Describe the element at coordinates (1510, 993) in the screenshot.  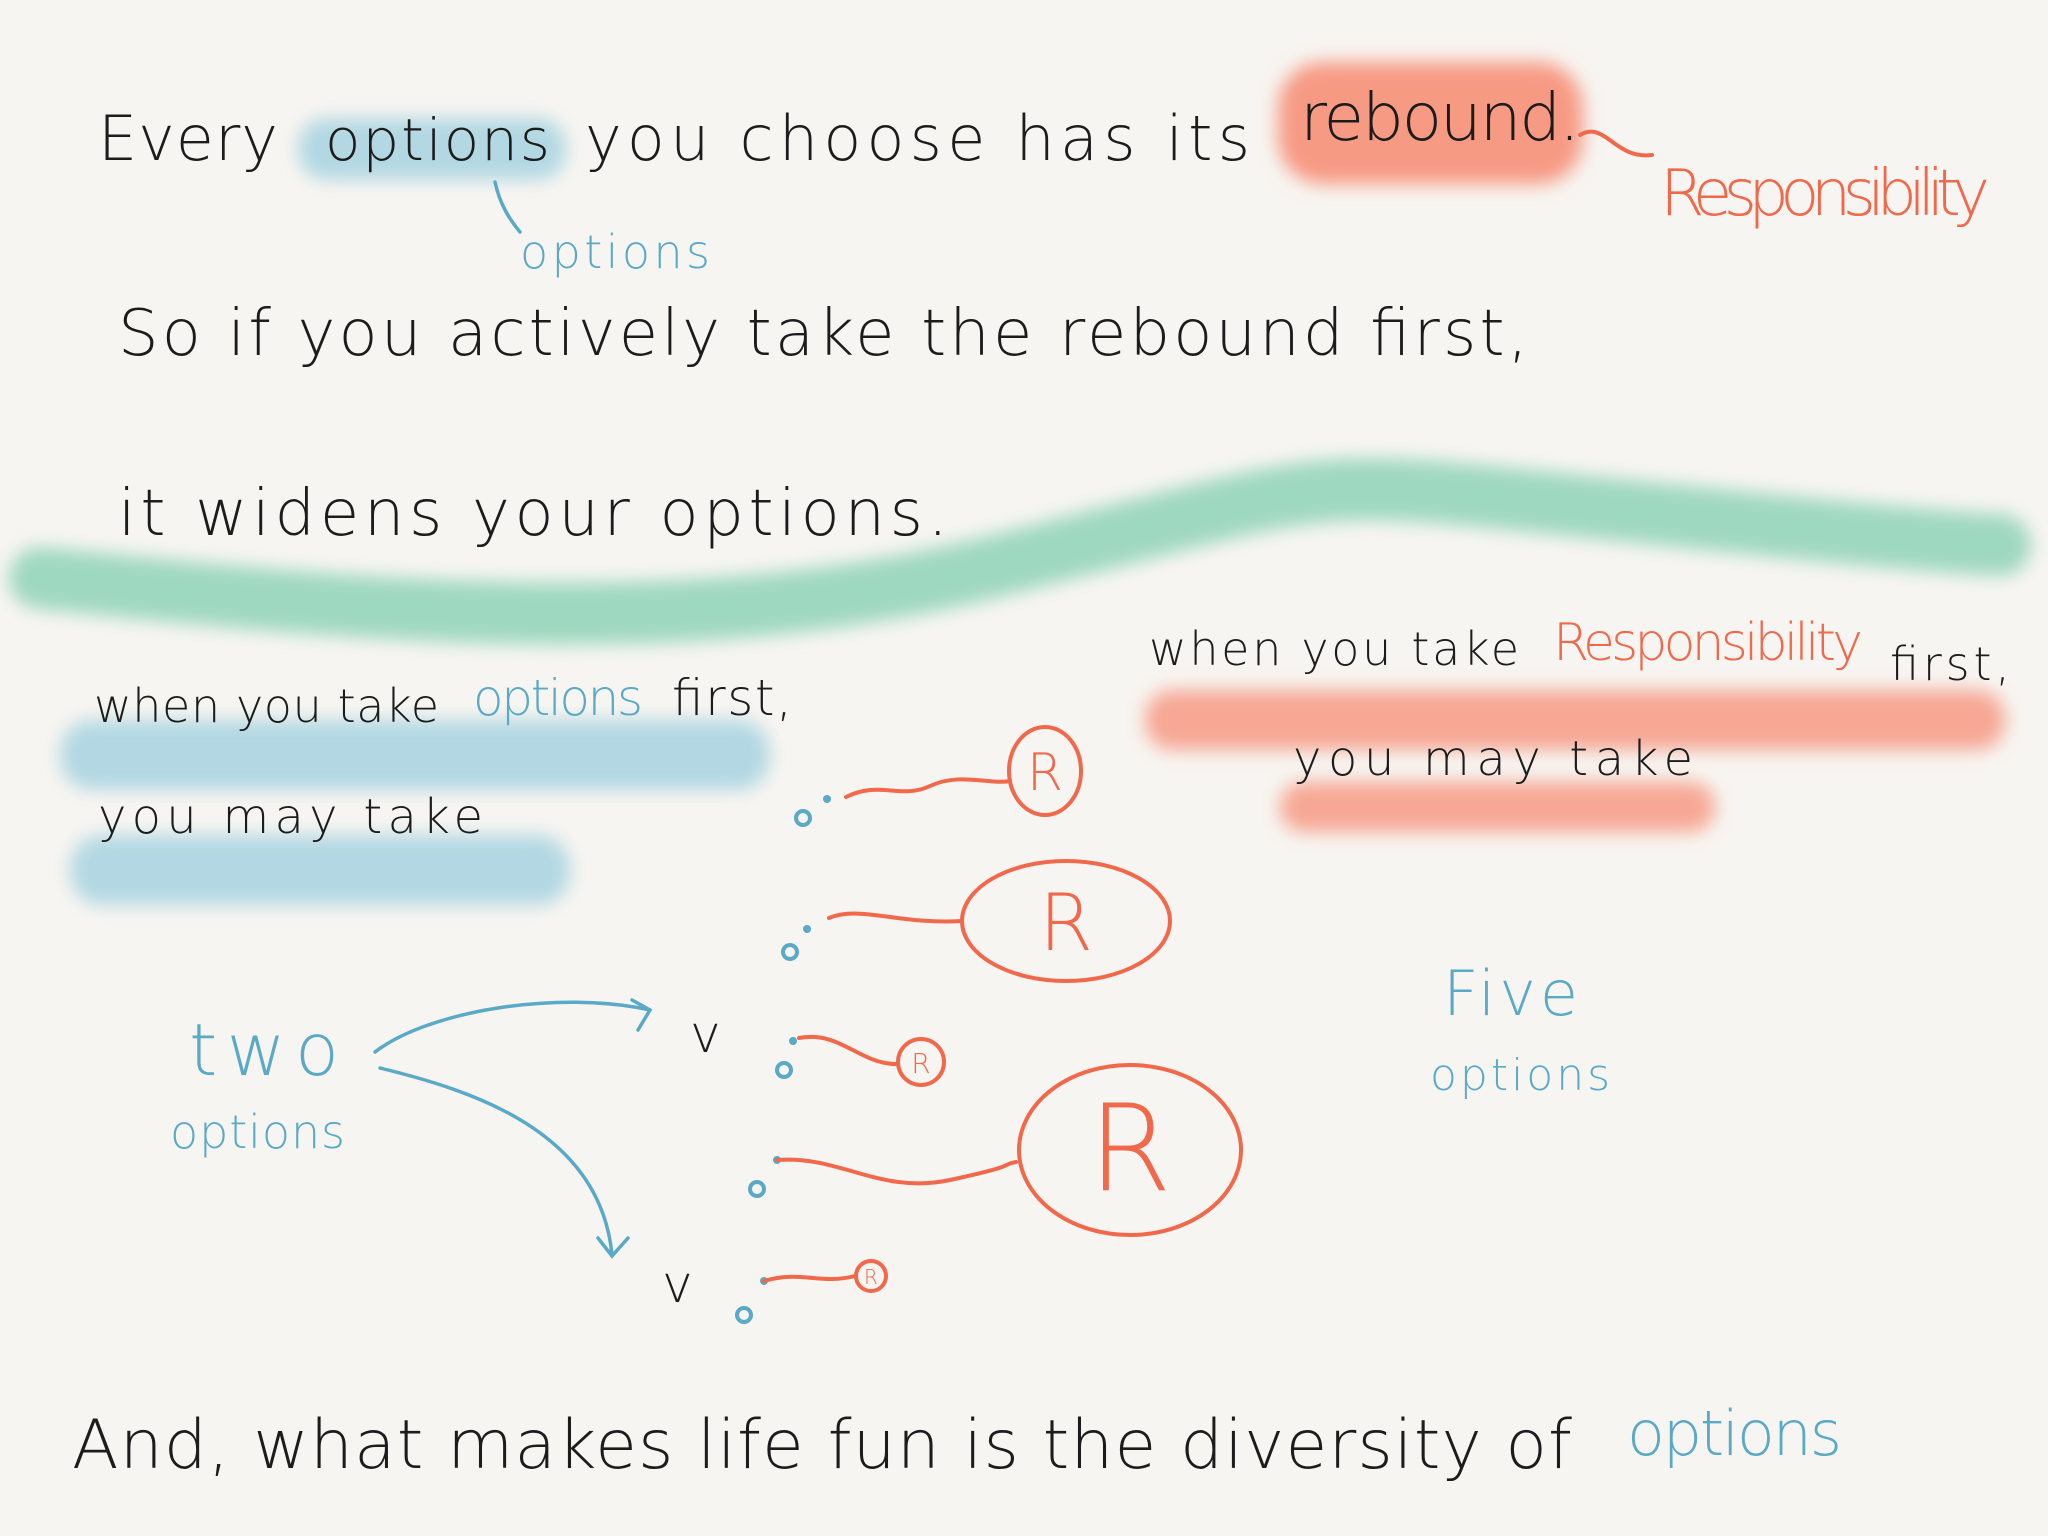
I see `five-label: Five` at that location.